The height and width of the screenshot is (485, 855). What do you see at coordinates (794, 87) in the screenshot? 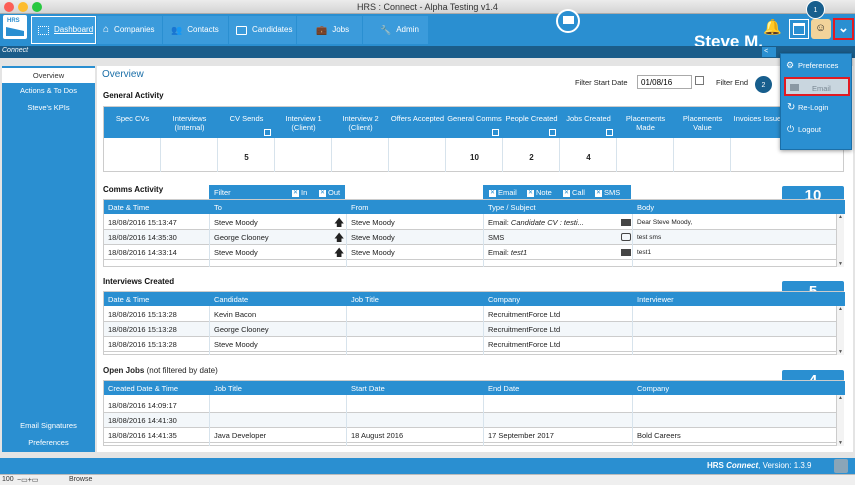
I see `envelope-icon` at bounding box center [794, 87].